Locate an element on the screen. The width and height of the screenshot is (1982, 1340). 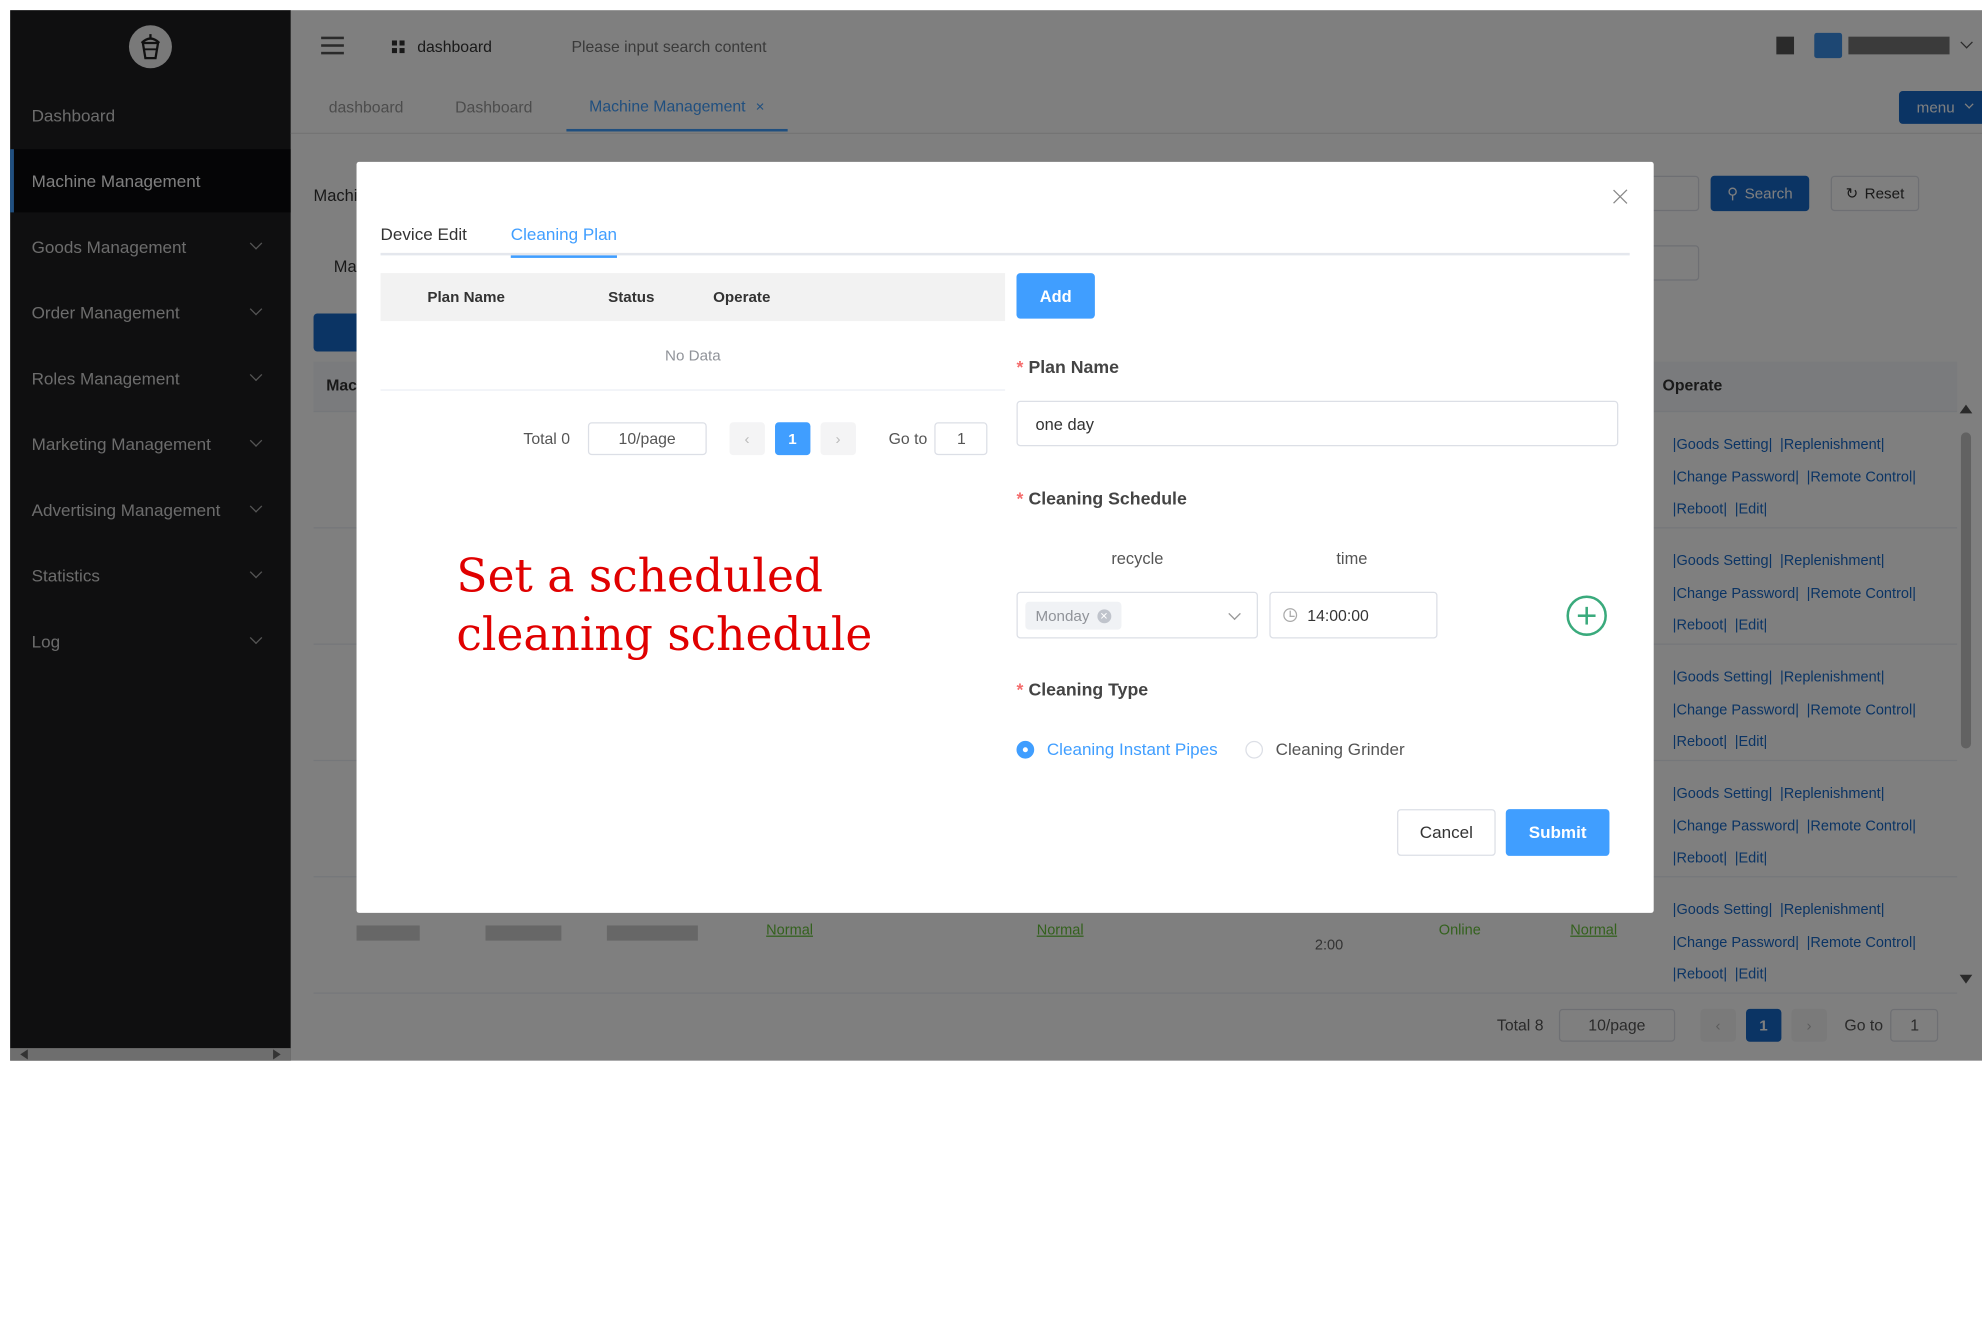
radio-cleaning-instant-pipes: Cleaning Instant Pipes is located at coordinates (1117, 749).